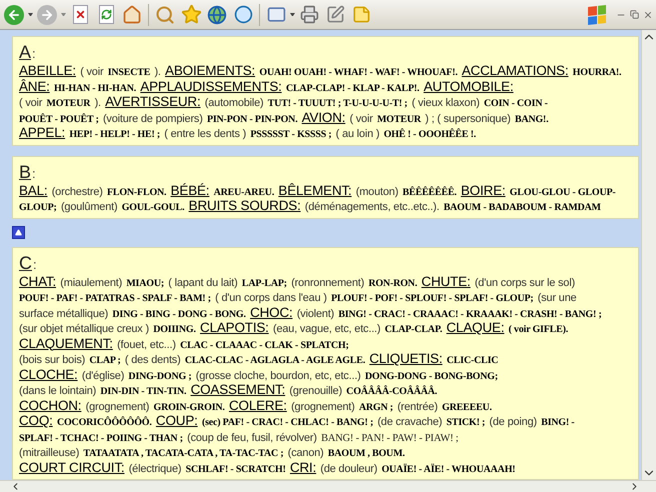  I want to click on entry-line: (dans le lointain) DIN-DIN - TIN-TIN. COASSEMENT: (grenouille) COÂÂÂÂ-COÂÂÂÂ., so click(228, 390).